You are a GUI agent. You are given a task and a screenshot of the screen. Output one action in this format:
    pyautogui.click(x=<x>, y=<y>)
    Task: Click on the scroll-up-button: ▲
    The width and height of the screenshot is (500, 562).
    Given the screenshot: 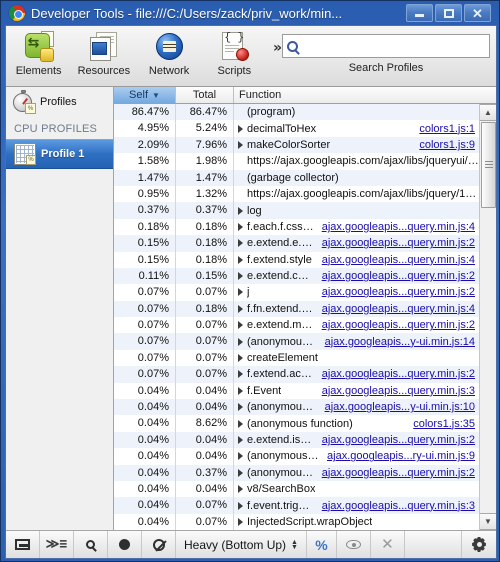 What is the action you would take?
    pyautogui.click(x=487, y=112)
    